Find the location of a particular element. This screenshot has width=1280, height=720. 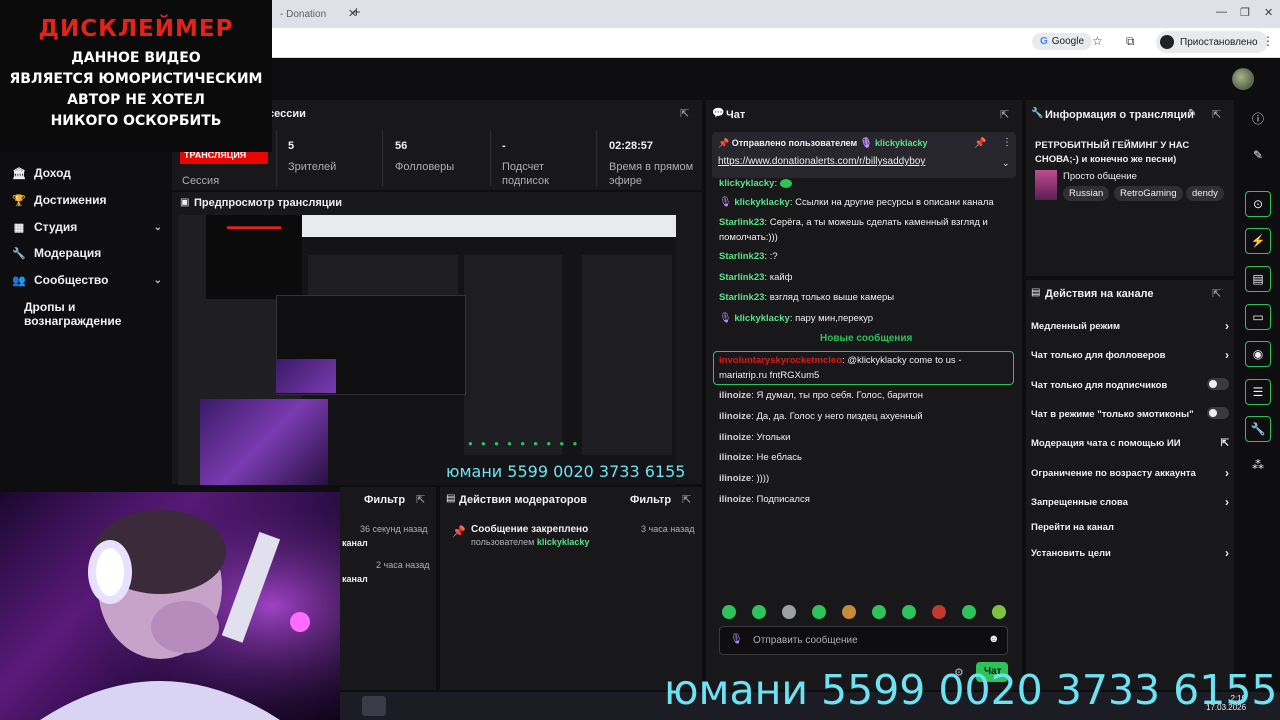

quick-action-icon: ⊙ is located at coordinates (1258, 204).